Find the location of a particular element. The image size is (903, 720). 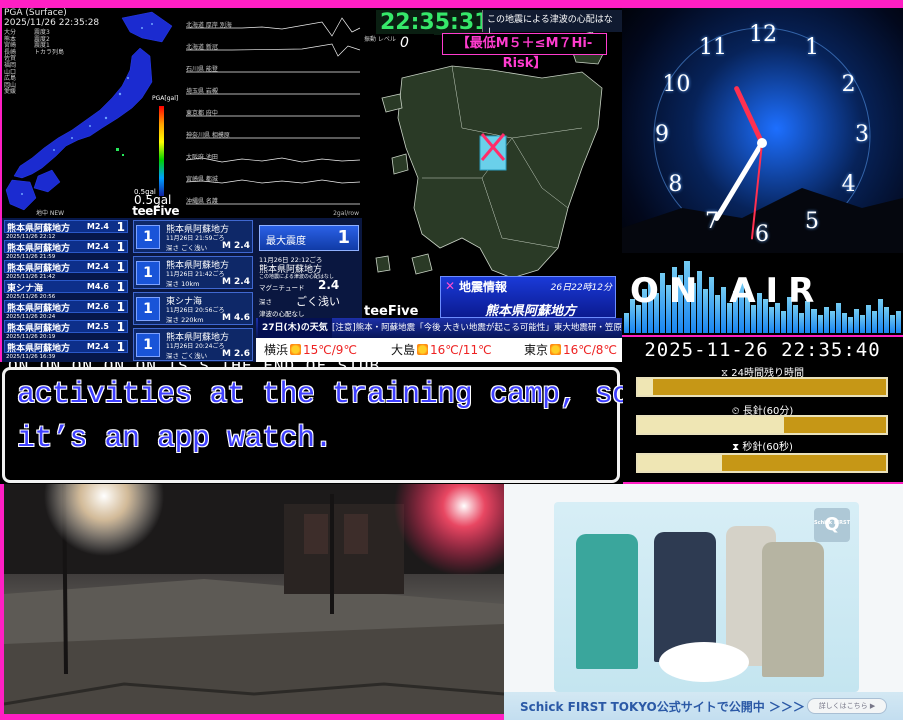

subtitle-line-2: it’s an app watch. is located at coordinates (175, 439).